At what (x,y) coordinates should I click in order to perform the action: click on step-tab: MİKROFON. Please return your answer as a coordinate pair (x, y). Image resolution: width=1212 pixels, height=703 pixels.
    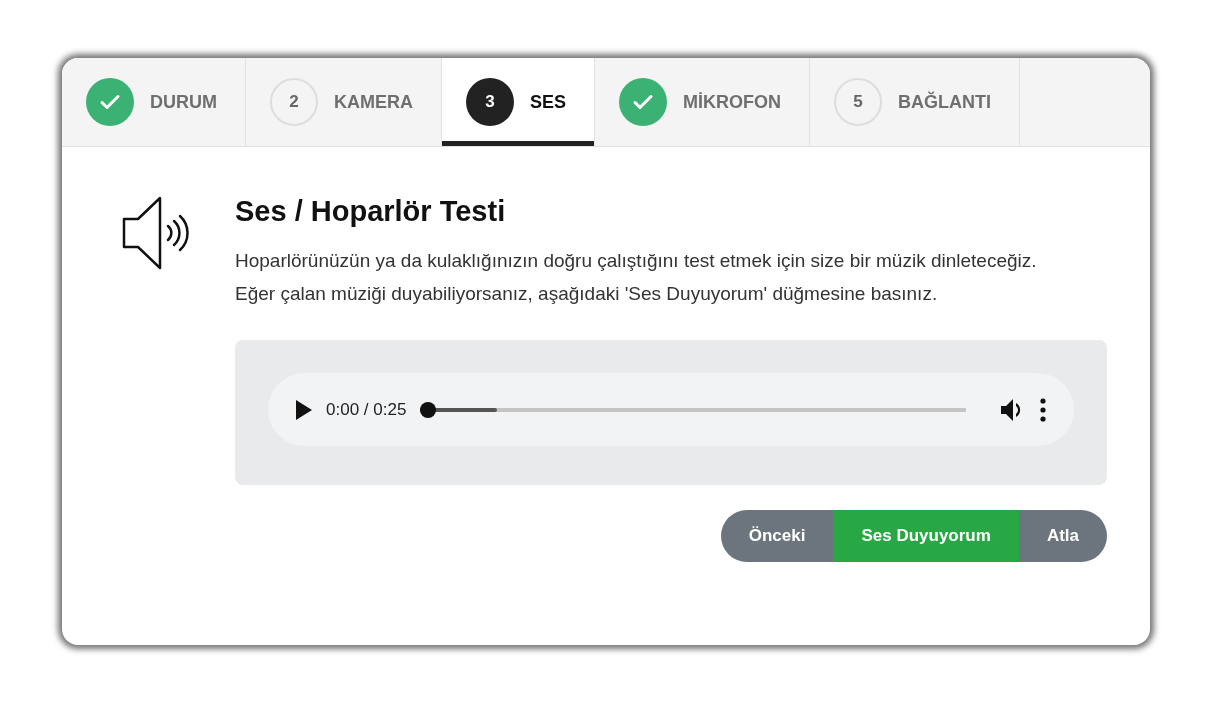
    Looking at the image, I should click on (703, 102).